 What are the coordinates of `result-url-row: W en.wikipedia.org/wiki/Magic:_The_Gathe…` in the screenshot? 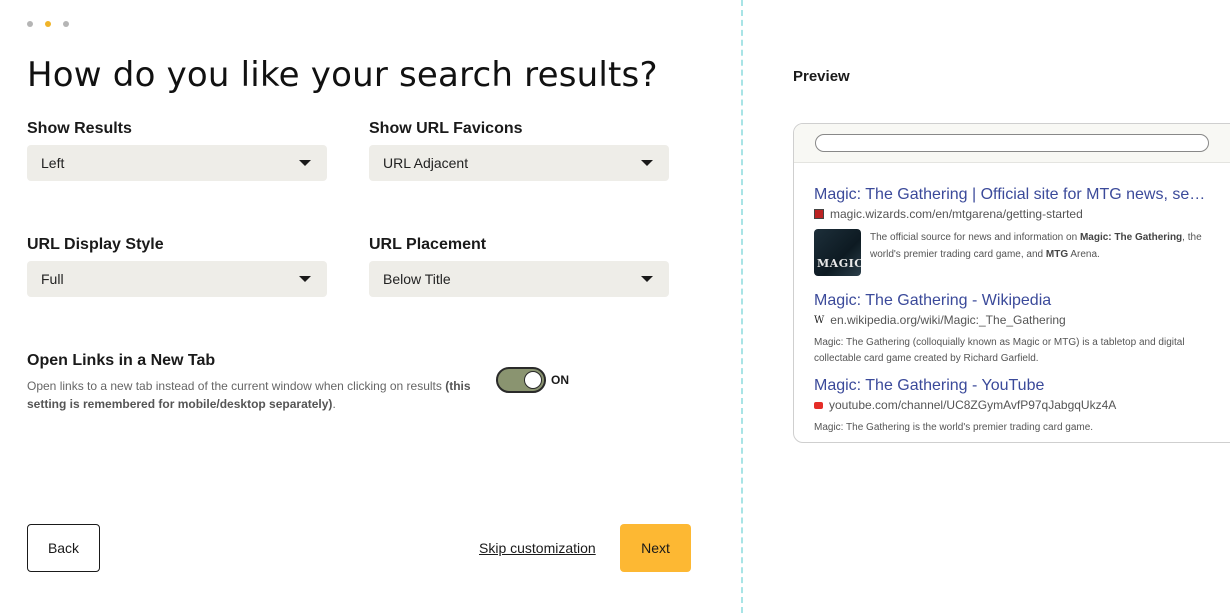 It's located at (1014, 320).